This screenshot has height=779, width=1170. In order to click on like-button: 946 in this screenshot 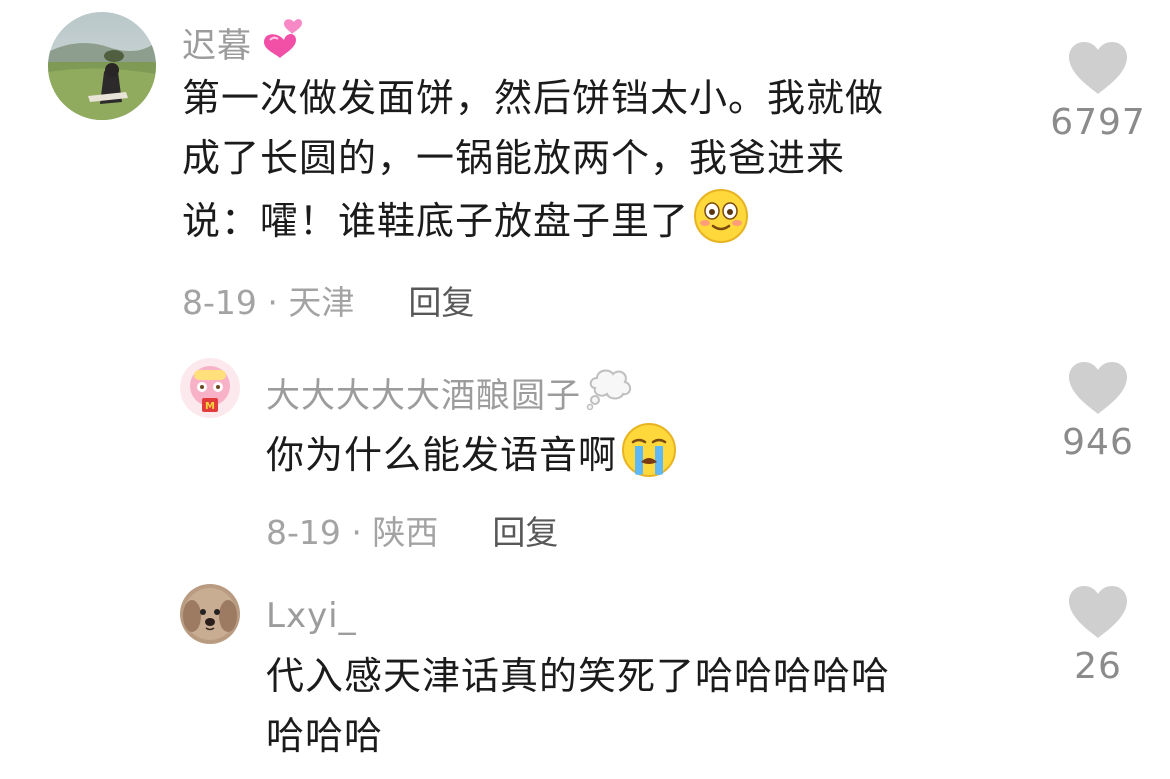, I will do `click(1098, 411)`.